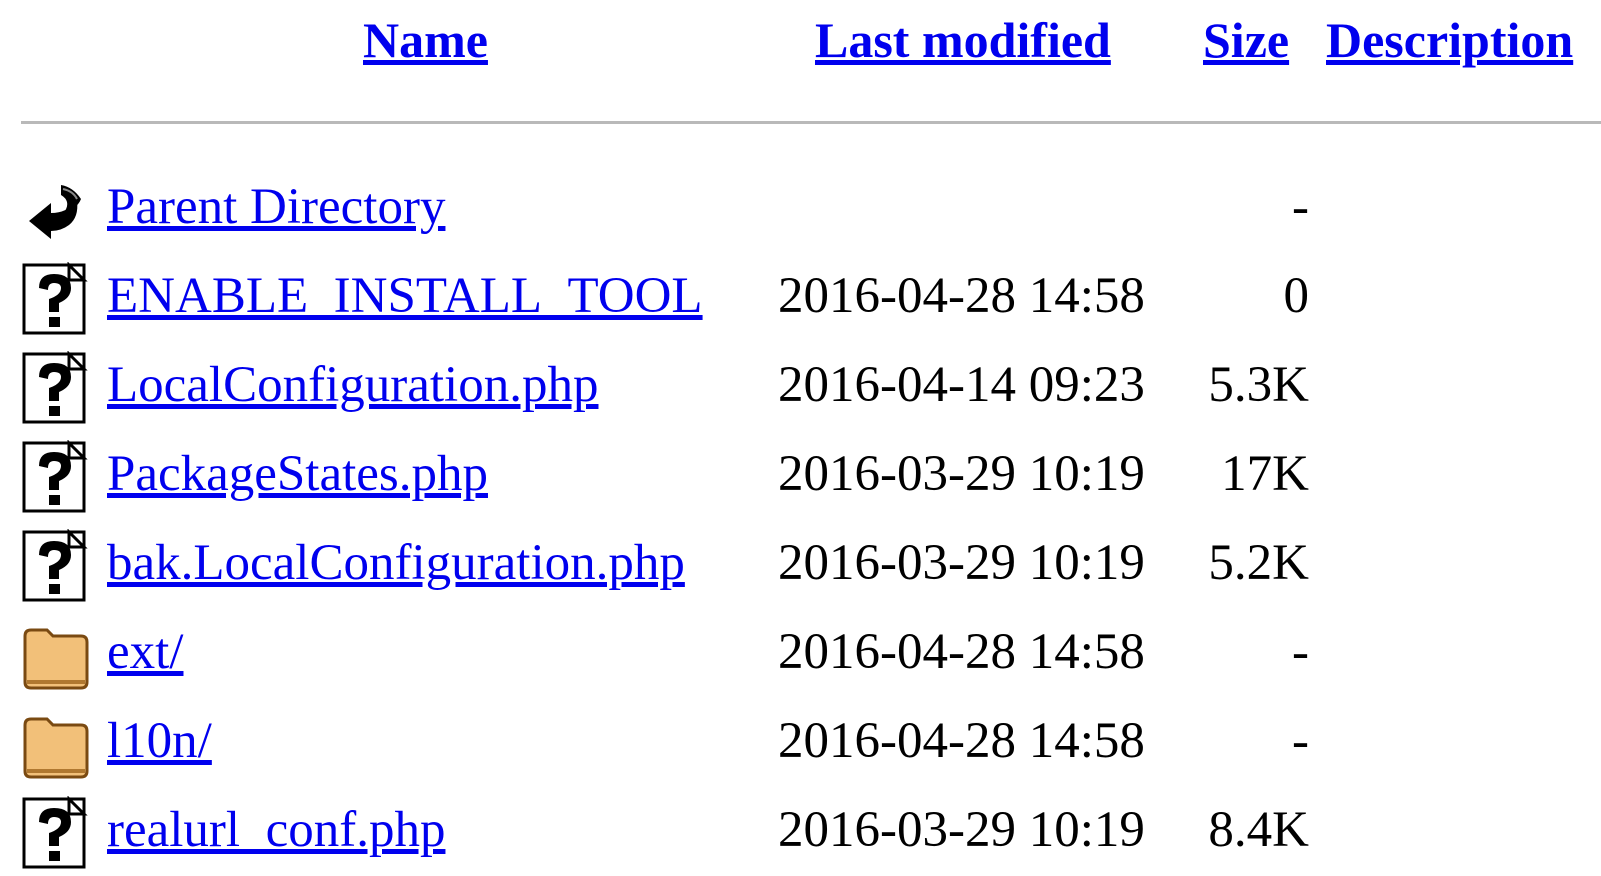 The image size is (1601, 876). I want to click on back-icon, so click(56, 210).